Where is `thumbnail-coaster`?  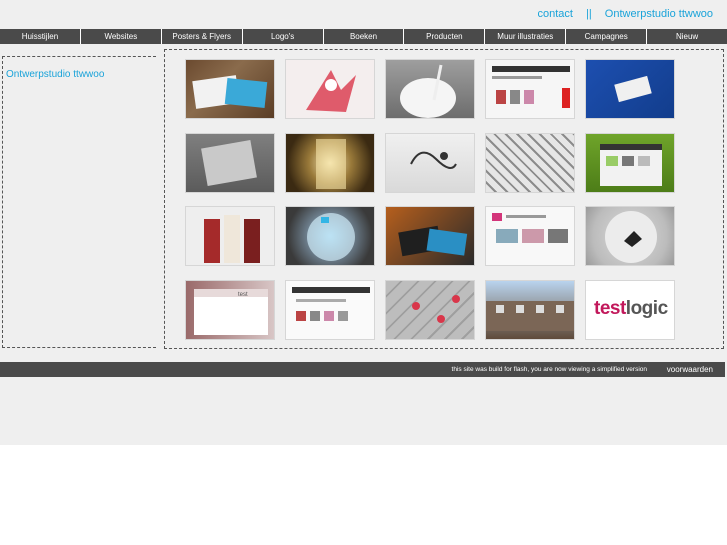
thumbnail-coaster is located at coordinates (630, 236).